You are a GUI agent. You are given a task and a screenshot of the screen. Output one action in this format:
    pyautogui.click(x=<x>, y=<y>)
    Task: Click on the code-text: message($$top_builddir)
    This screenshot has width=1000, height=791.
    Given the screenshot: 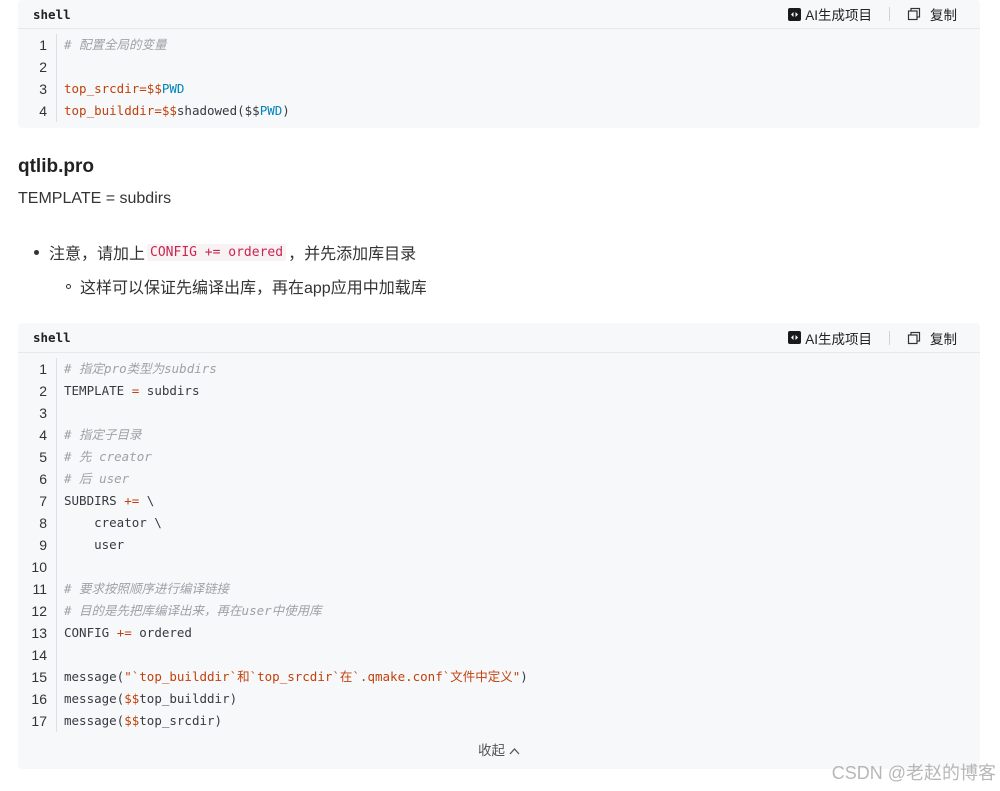 What is the action you would take?
    pyautogui.click(x=147, y=699)
    